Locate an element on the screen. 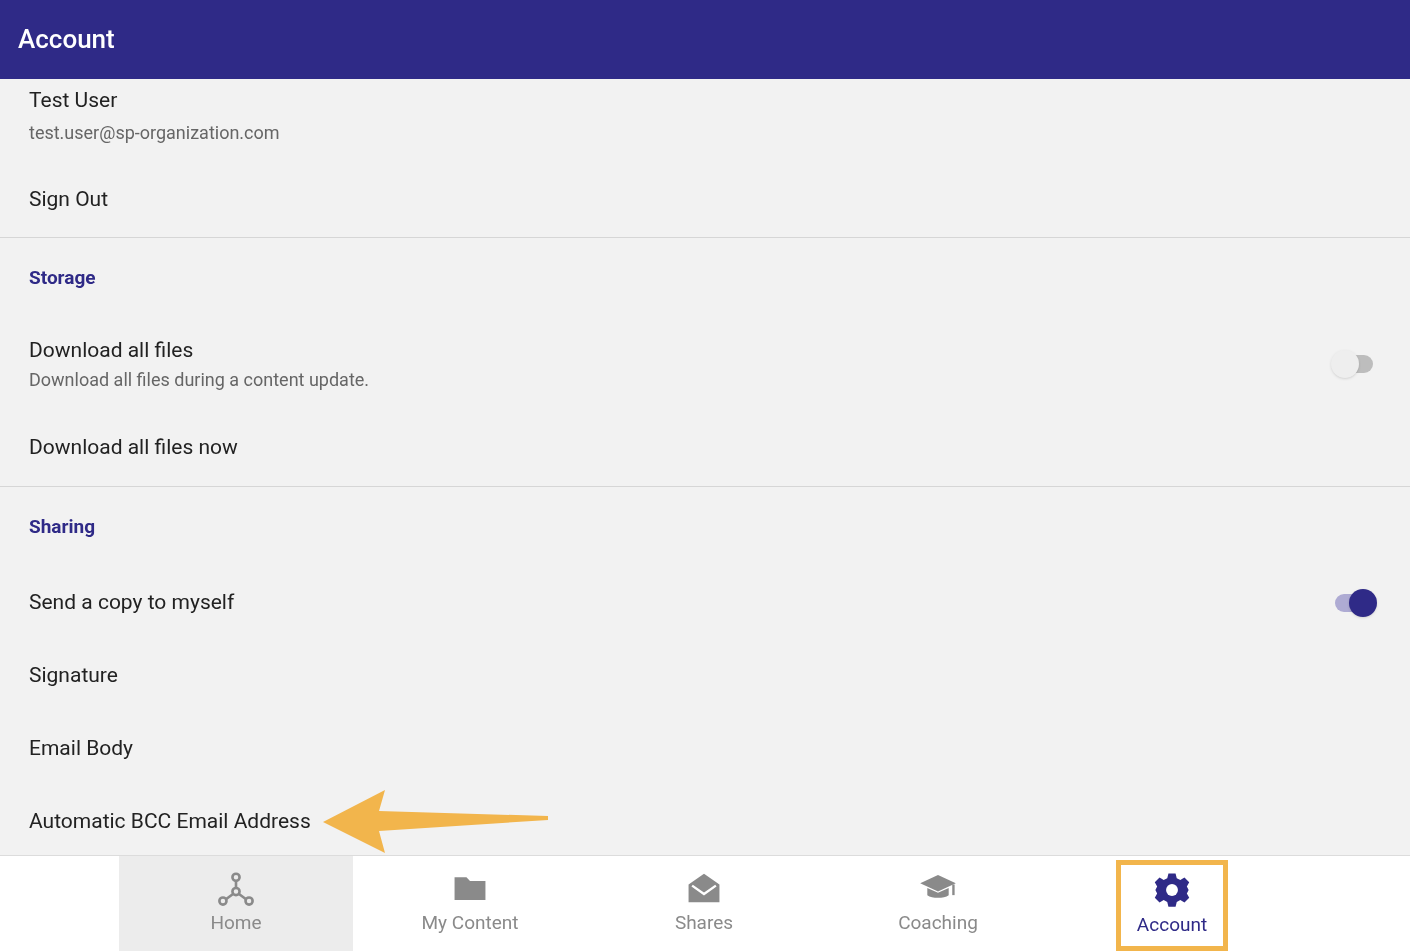 The height and width of the screenshot is (951, 1410). nav-tab: Coaching is located at coordinates (938, 903).